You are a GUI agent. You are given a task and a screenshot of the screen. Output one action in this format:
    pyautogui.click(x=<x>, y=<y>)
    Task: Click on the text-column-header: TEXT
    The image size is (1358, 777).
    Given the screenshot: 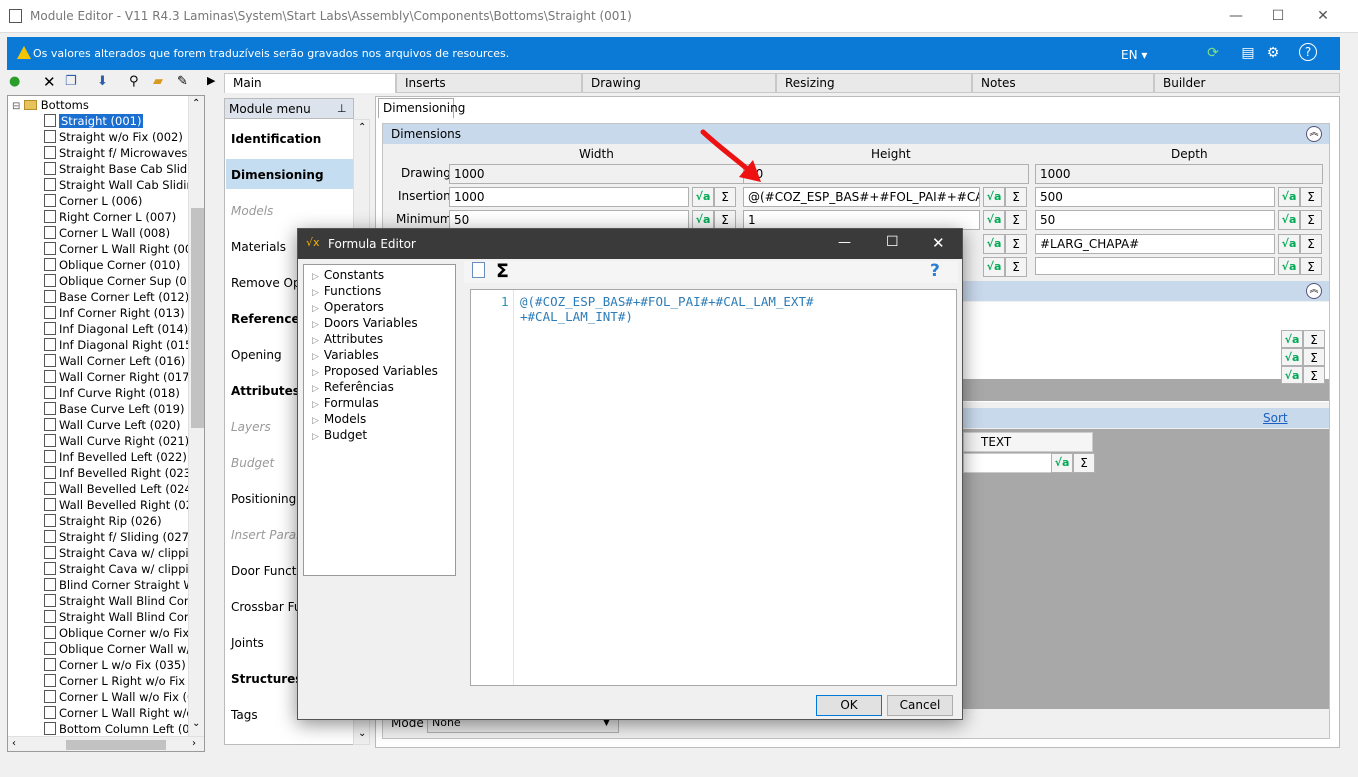 What is the action you would take?
    pyautogui.click(x=996, y=442)
    